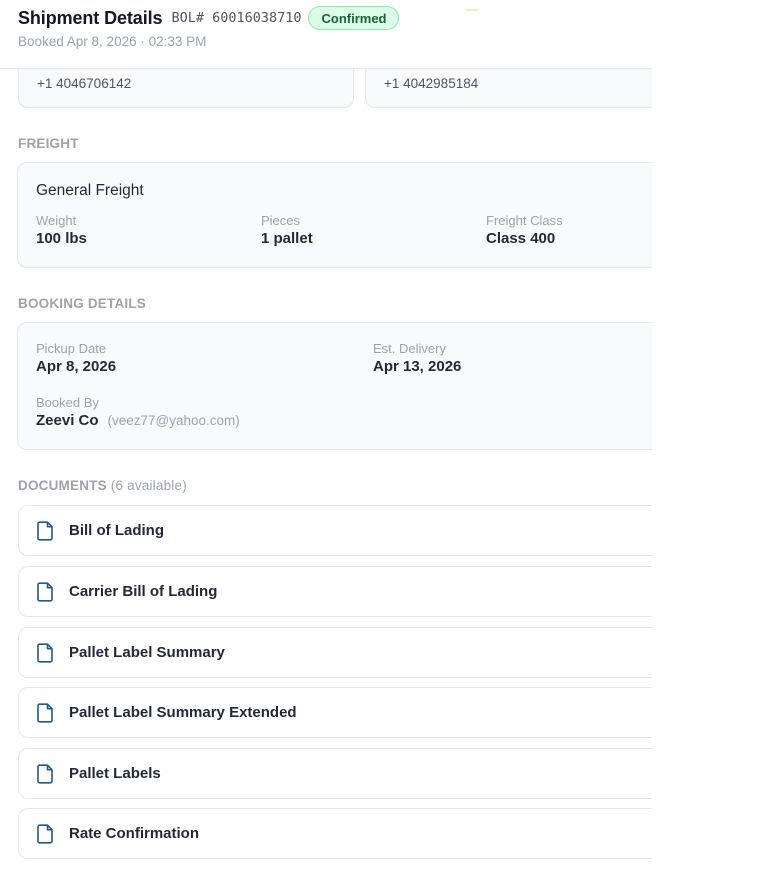 Image resolution: width=771 pixels, height=878 pixels. I want to click on documents-section-label: DOCUMENTS (6 available), so click(102, 485).